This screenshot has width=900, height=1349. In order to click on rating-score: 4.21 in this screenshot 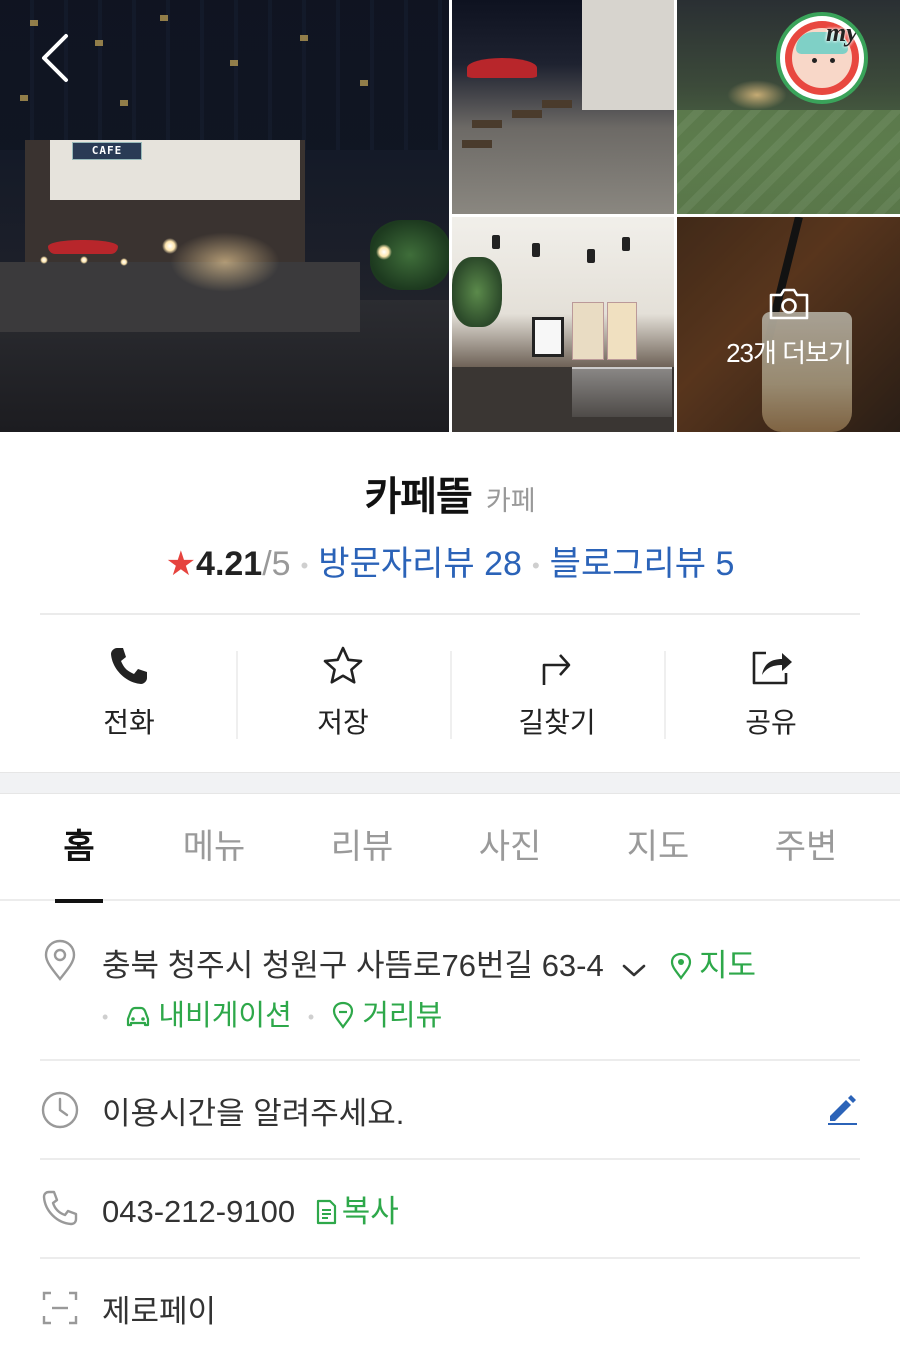, I will do `click(229, 564)`.